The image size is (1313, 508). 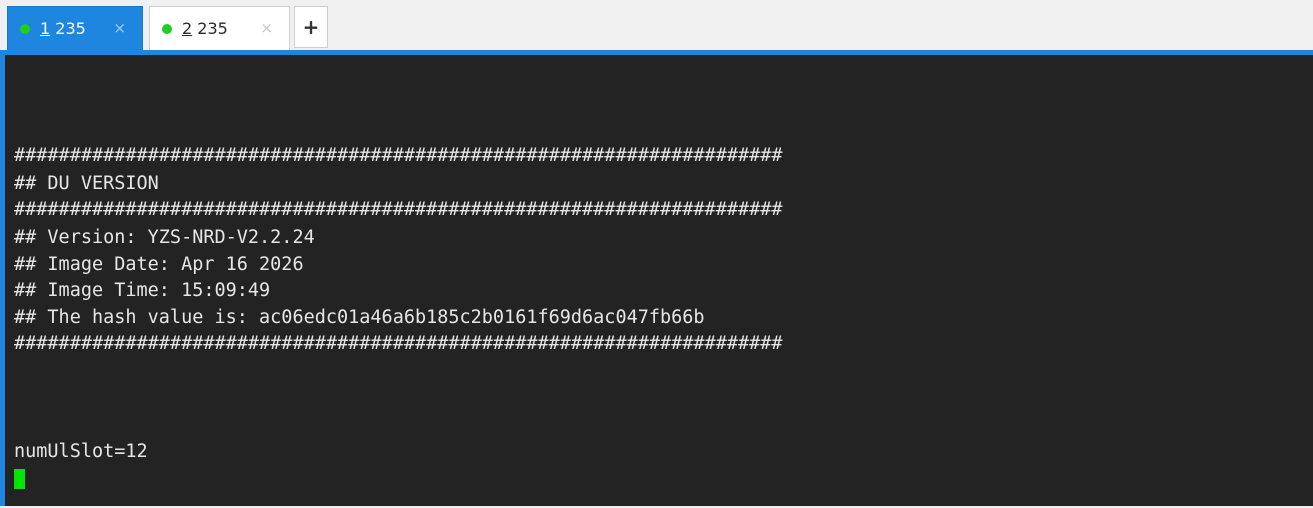 I want to click on terminal-line: ## Image Date: Apr 16 2026, so click(x=159, y=264).